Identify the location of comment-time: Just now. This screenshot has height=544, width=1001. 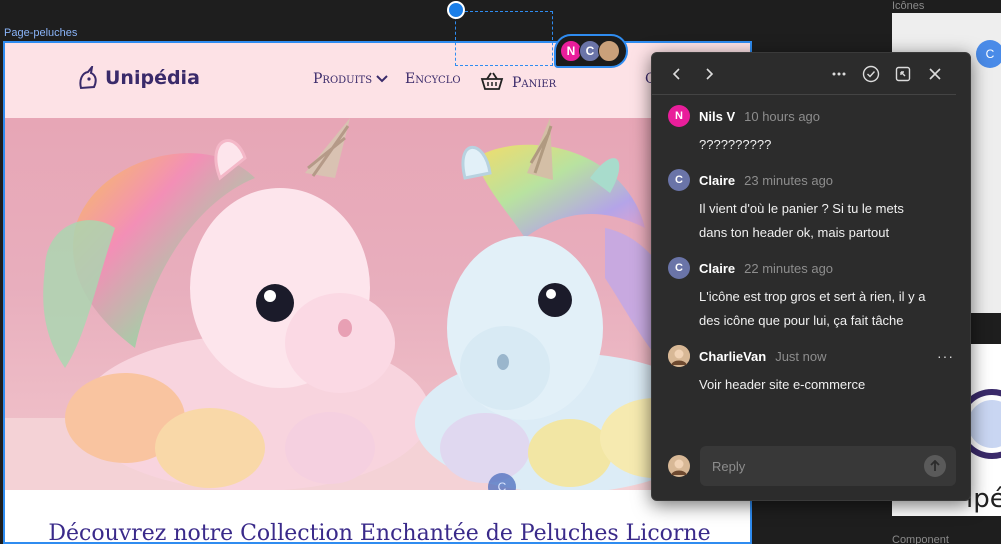
(801, 356).